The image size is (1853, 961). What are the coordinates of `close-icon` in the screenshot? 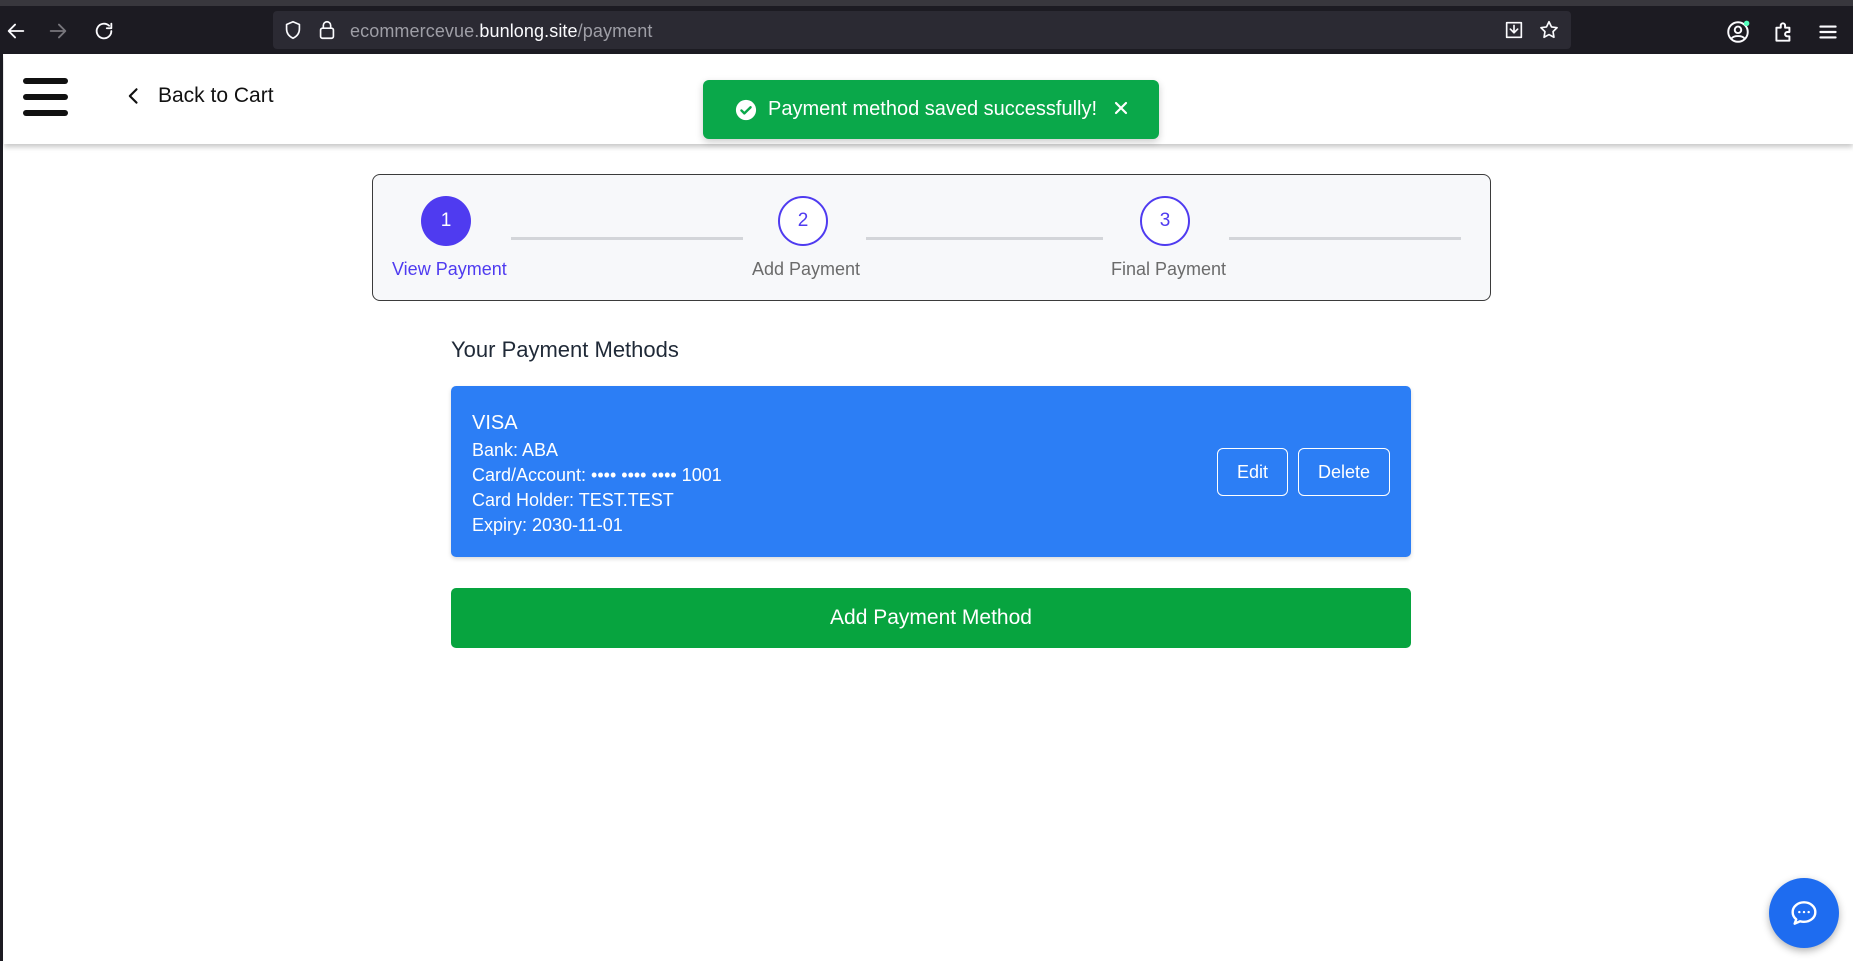 It's located at (1121, 108).